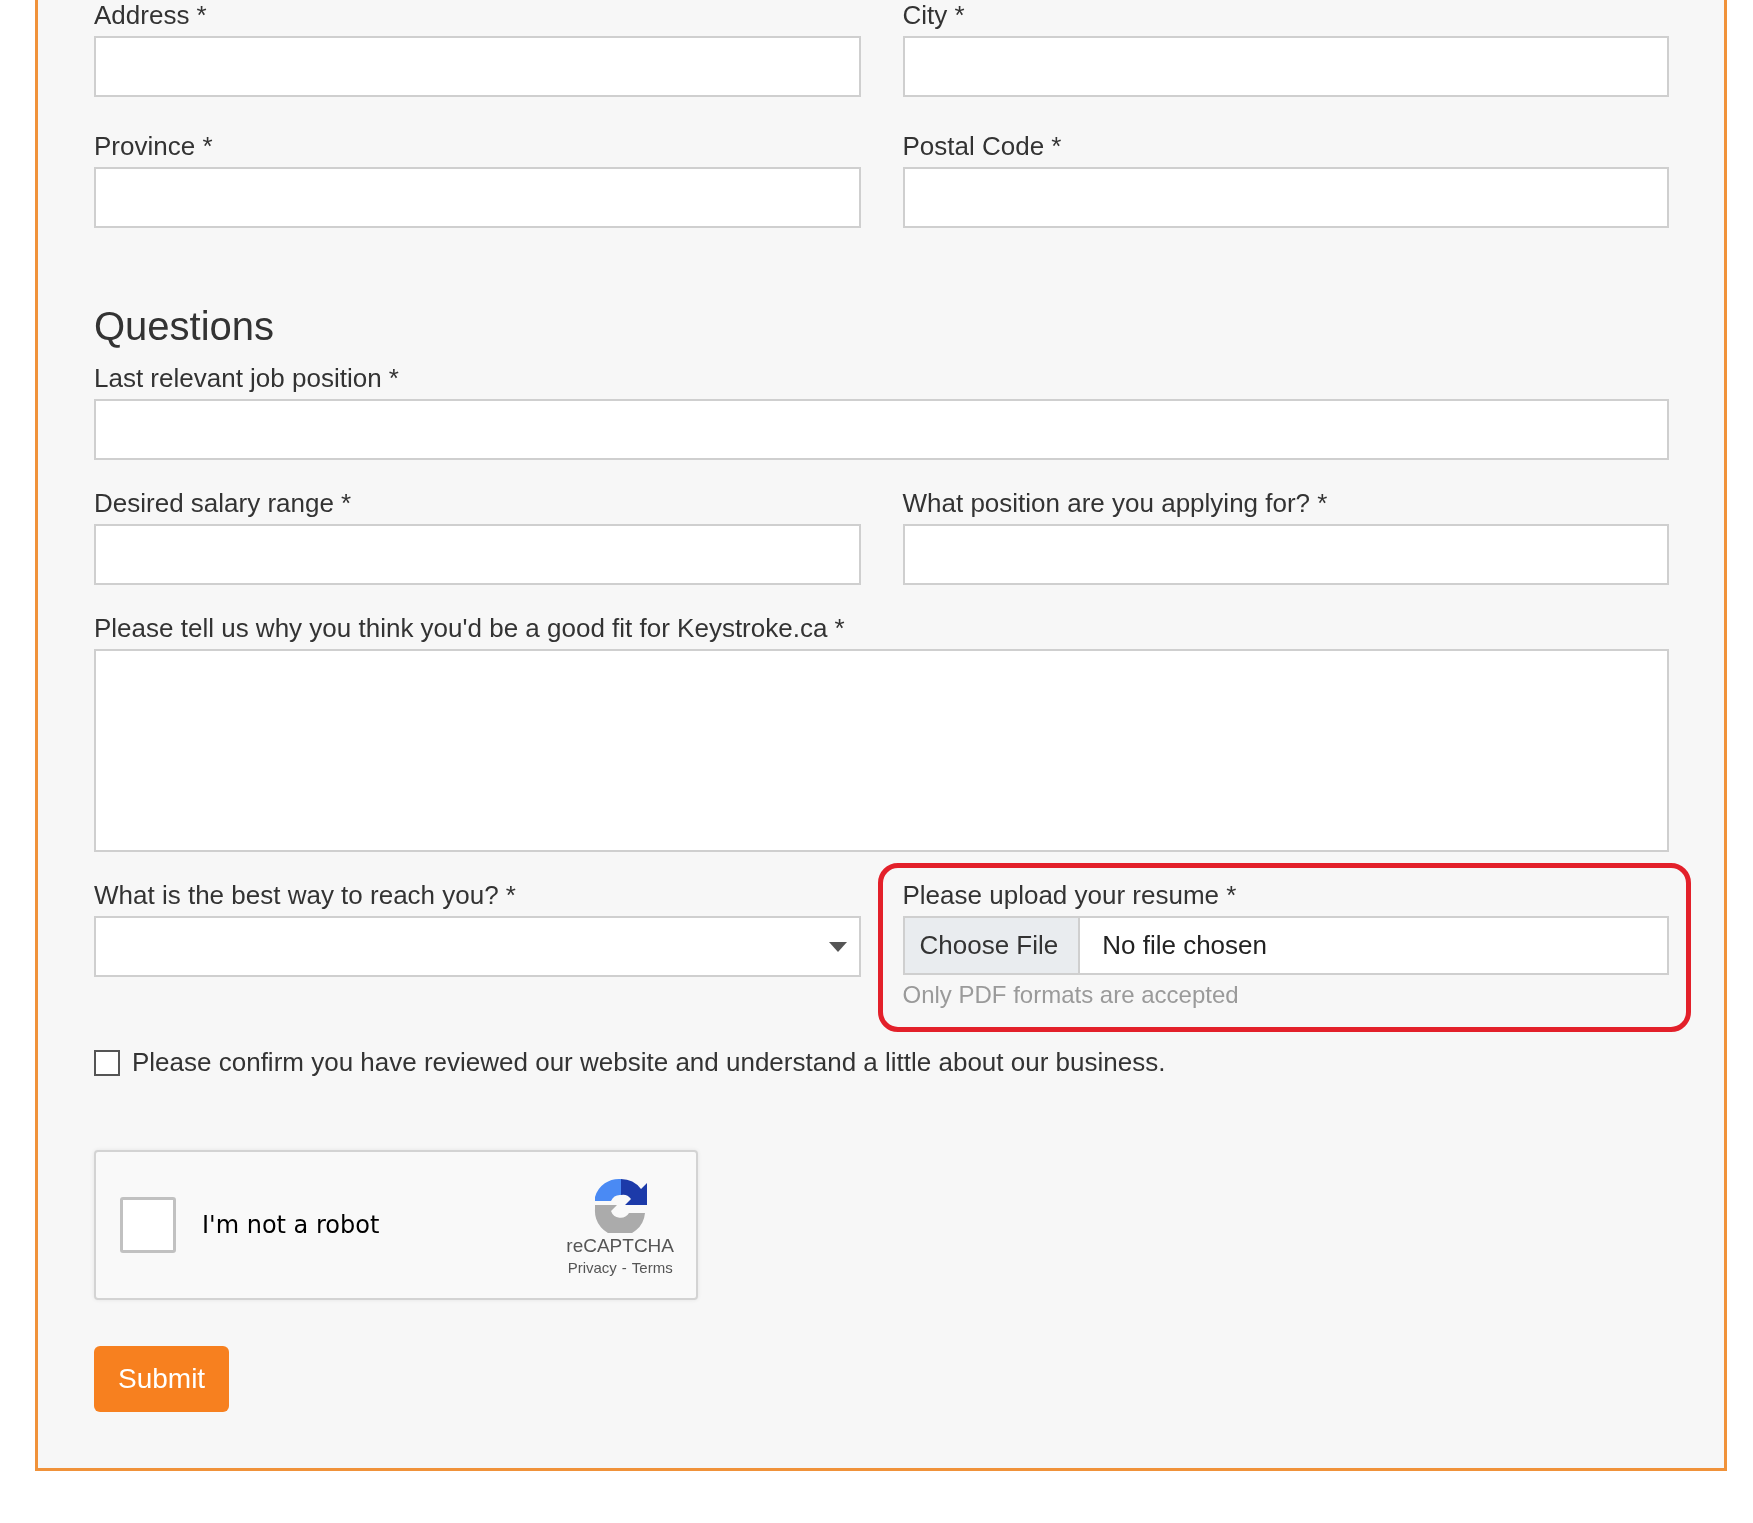 The height and width of the screenshot is (1523, 1753). What do you see at coordinates (982, 146) in the screenshot?
I see `field-label: Postal Code *` at bounding box center [982, 146].